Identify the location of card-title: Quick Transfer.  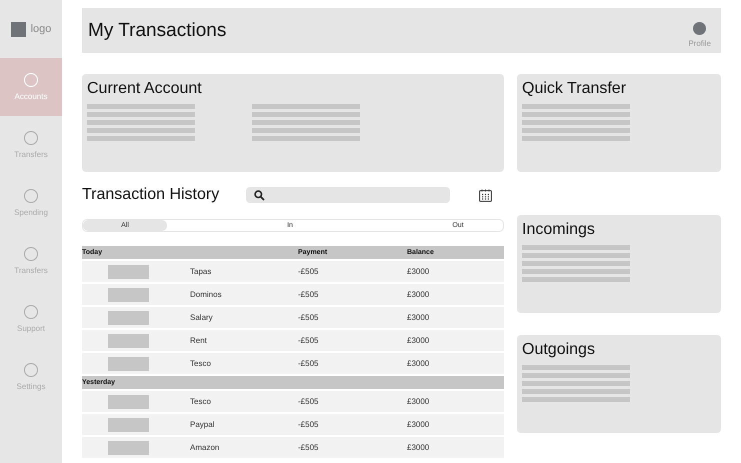
(575, 89).